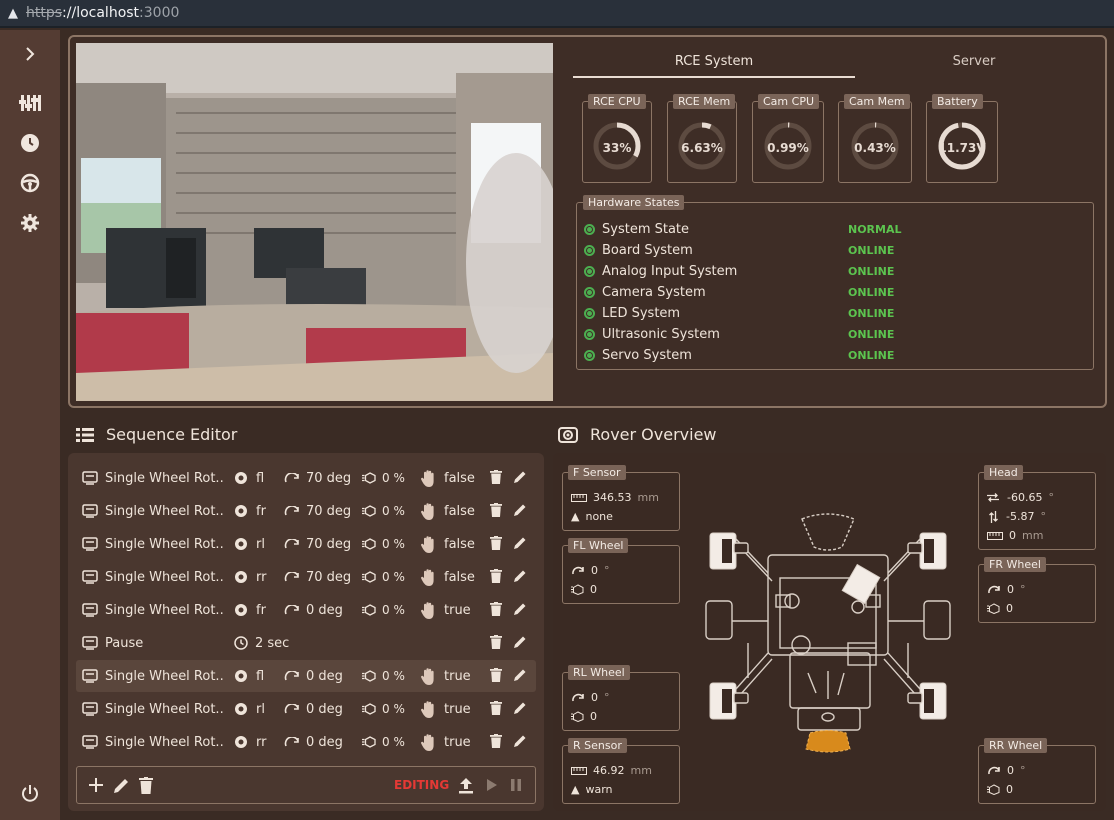  I want to click on rear-sensor-warning-value: warn, so click(599, 789).